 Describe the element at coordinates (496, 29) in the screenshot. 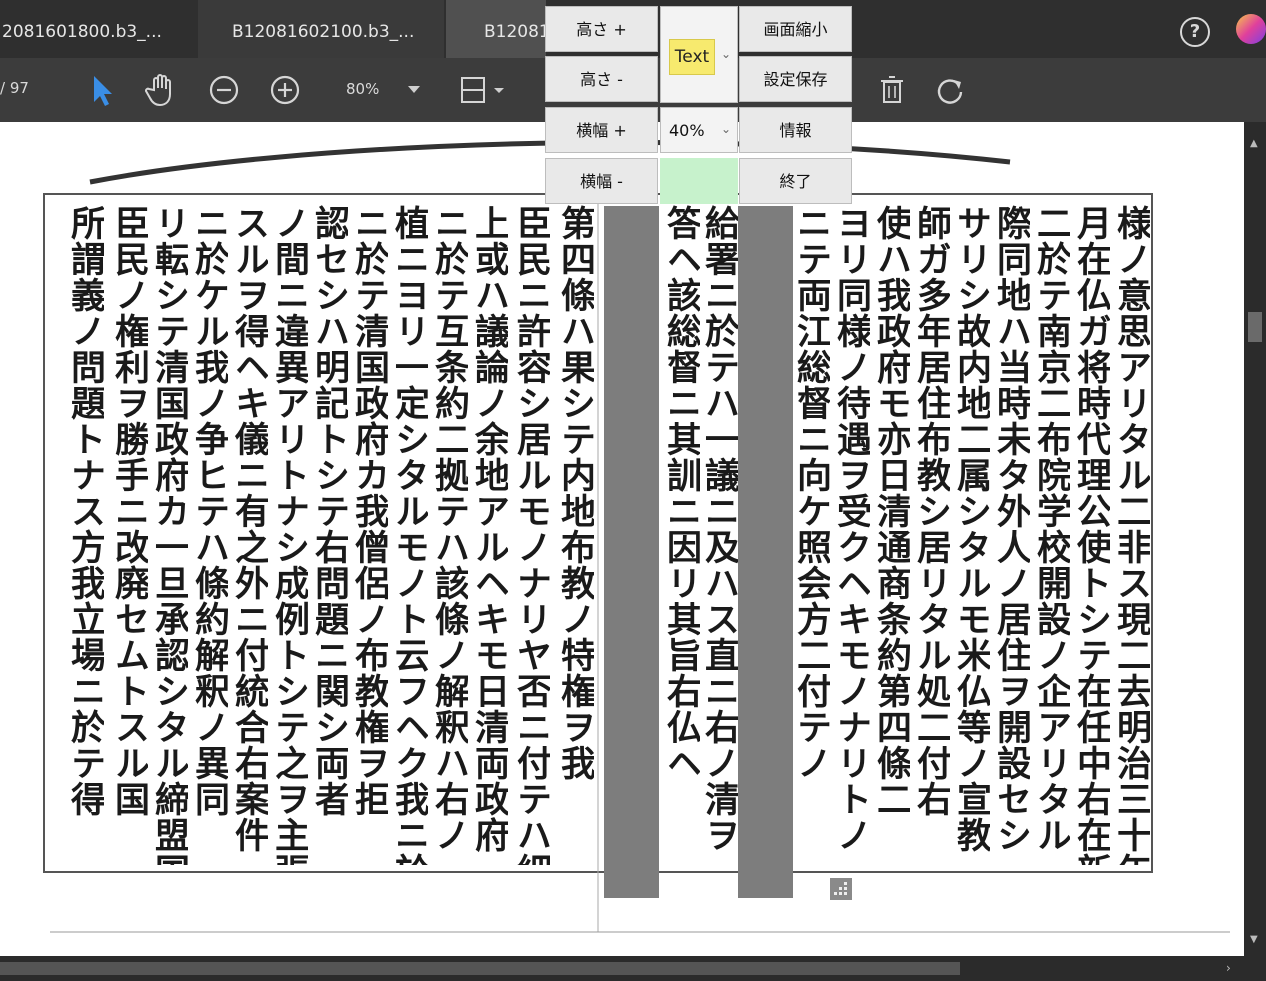

I see `tab-document-3: B12081` at that location.